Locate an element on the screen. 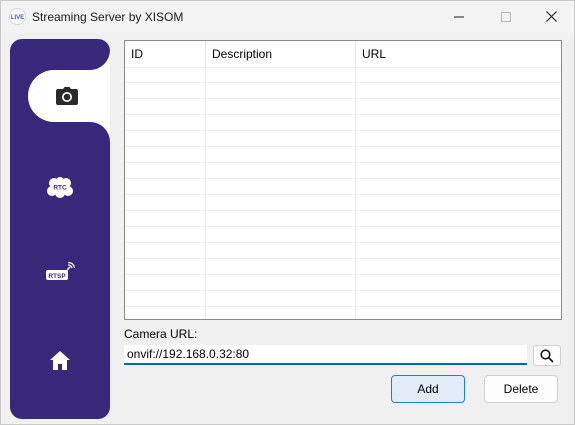 This screenshot has width=575, height=425. maximize-button is located at coordinates (506, 16).